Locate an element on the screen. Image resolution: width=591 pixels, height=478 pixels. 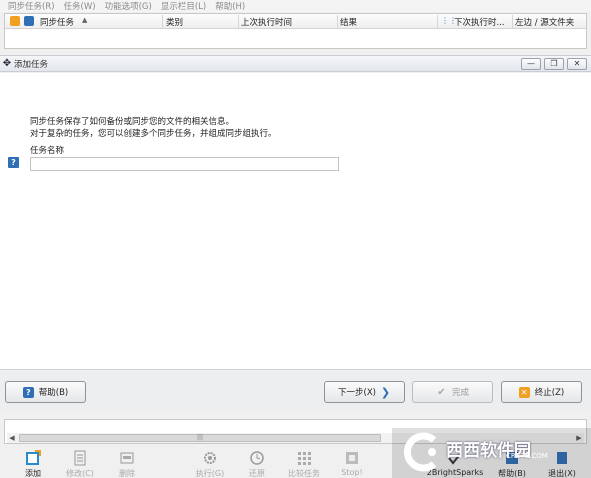
stop-button-label: 终止(Z) is located at coordinates (549, 393).